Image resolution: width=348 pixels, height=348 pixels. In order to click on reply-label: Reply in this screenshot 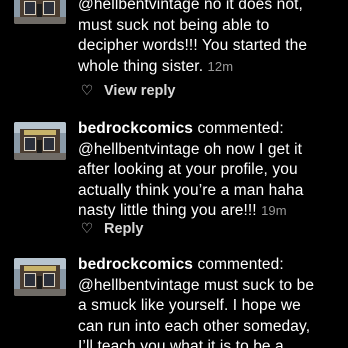, I will do `click(124, 229)`.